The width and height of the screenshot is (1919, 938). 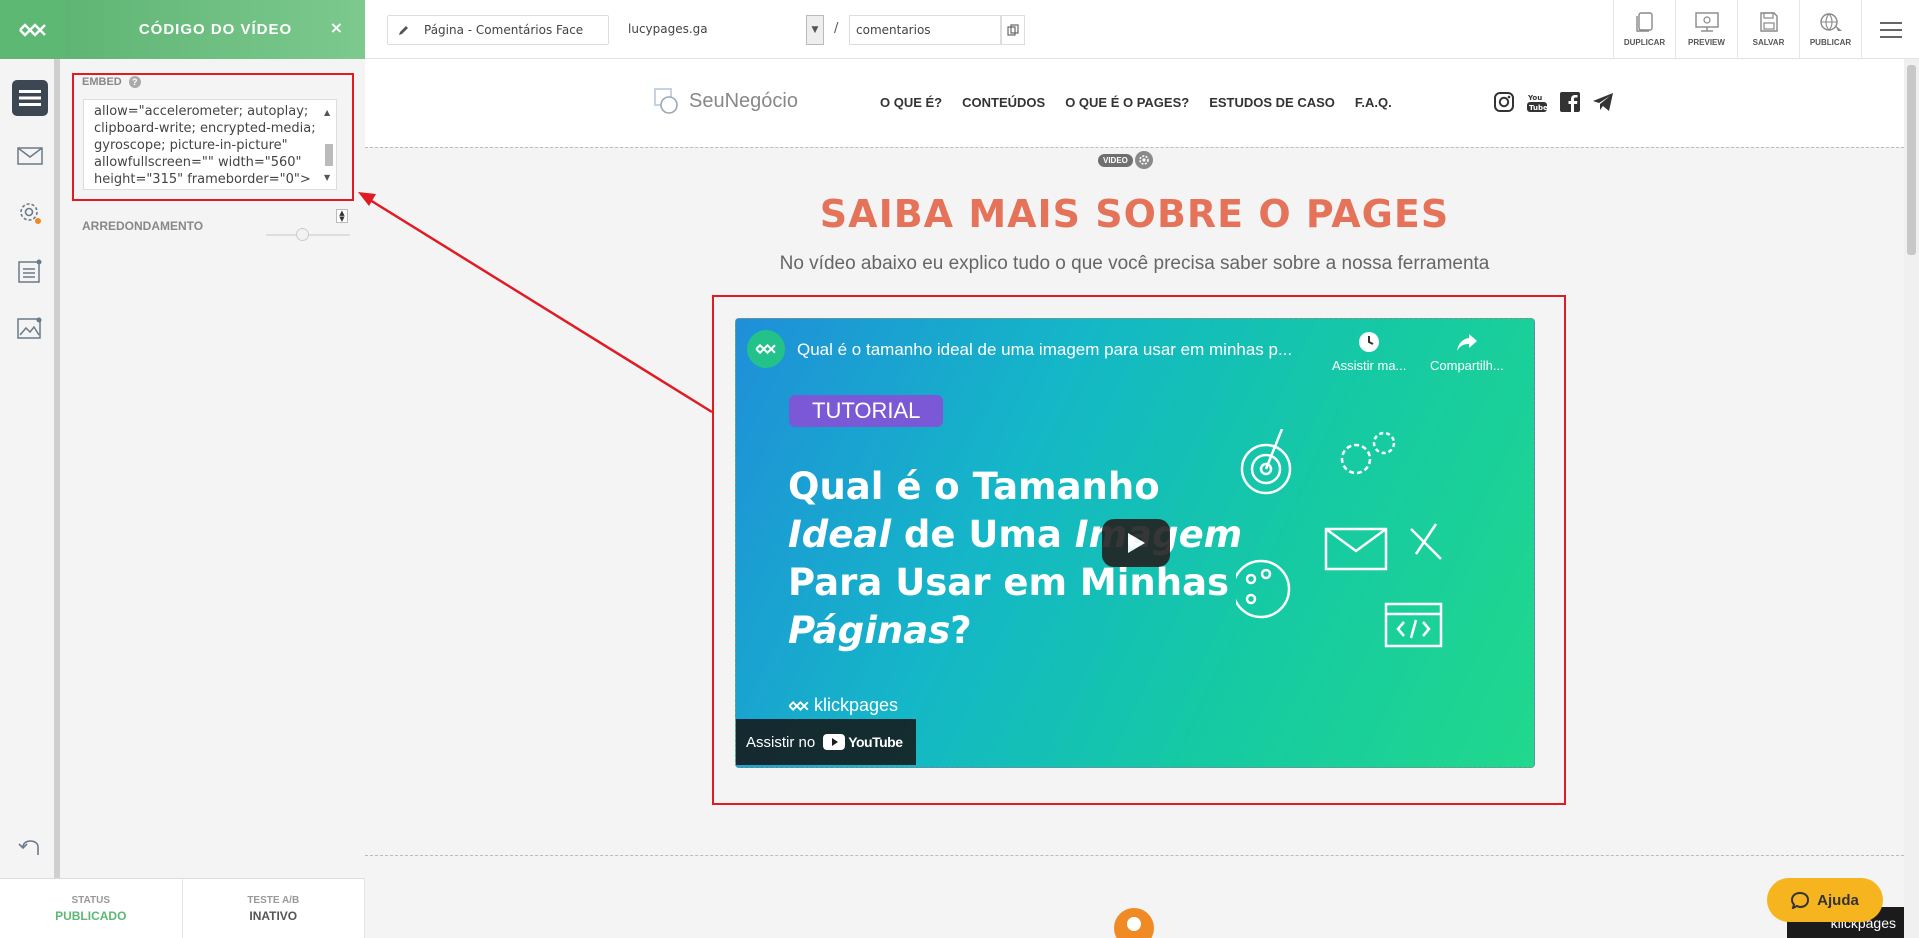 I want to click on images-button, so click(x=30, y=328).